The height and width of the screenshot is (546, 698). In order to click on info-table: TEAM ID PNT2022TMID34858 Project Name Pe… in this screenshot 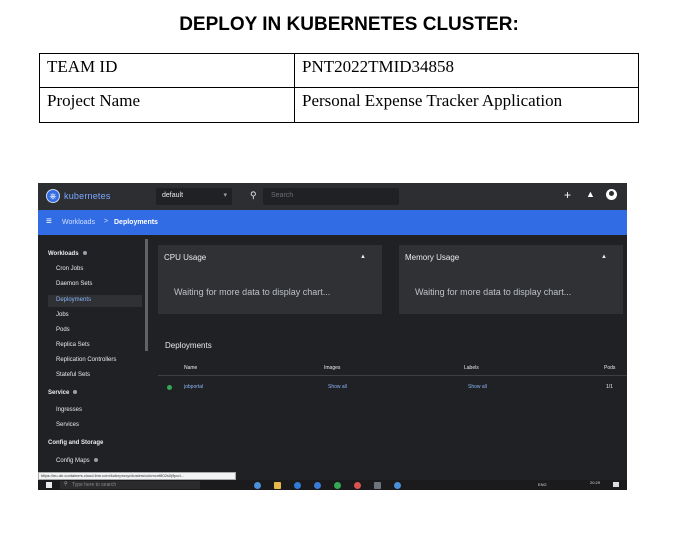, I will do `click(339, 88)`.